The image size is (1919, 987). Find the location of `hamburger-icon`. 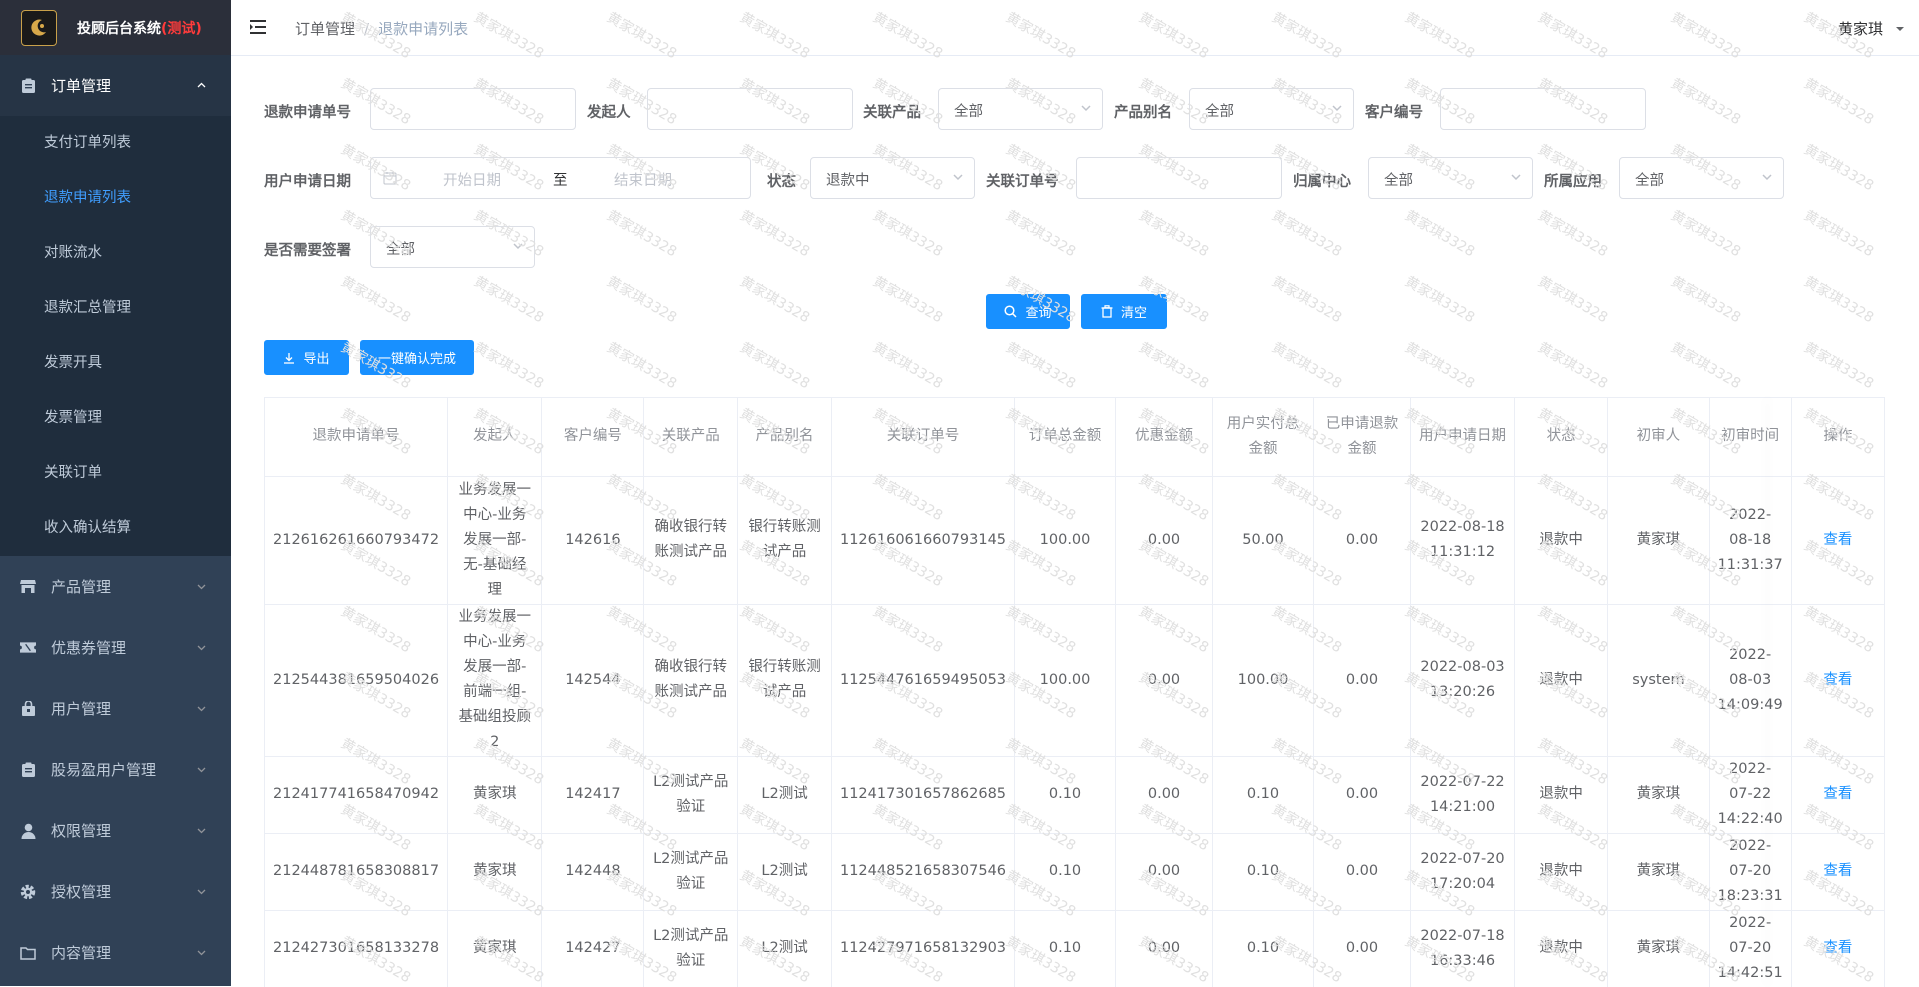

hamburger-icon is located at coordinates (258, 29).